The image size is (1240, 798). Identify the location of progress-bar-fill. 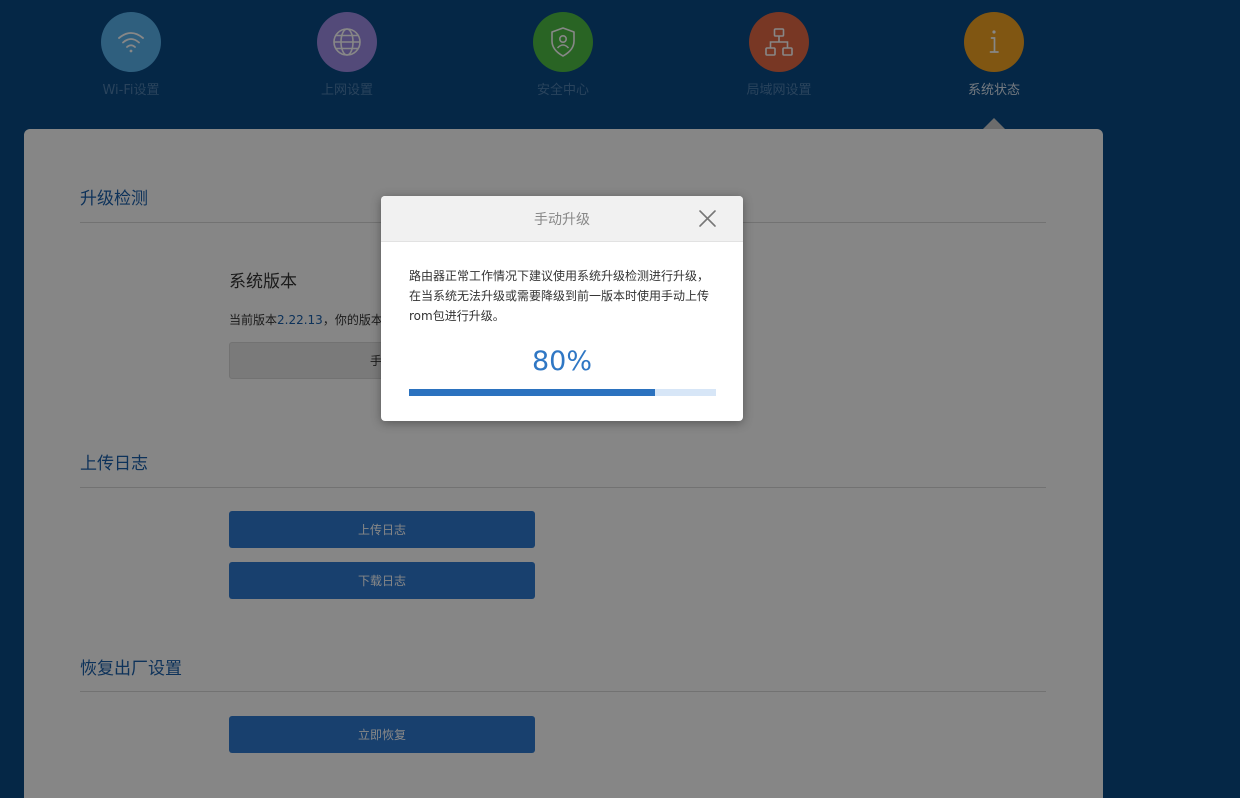
(532, 392).